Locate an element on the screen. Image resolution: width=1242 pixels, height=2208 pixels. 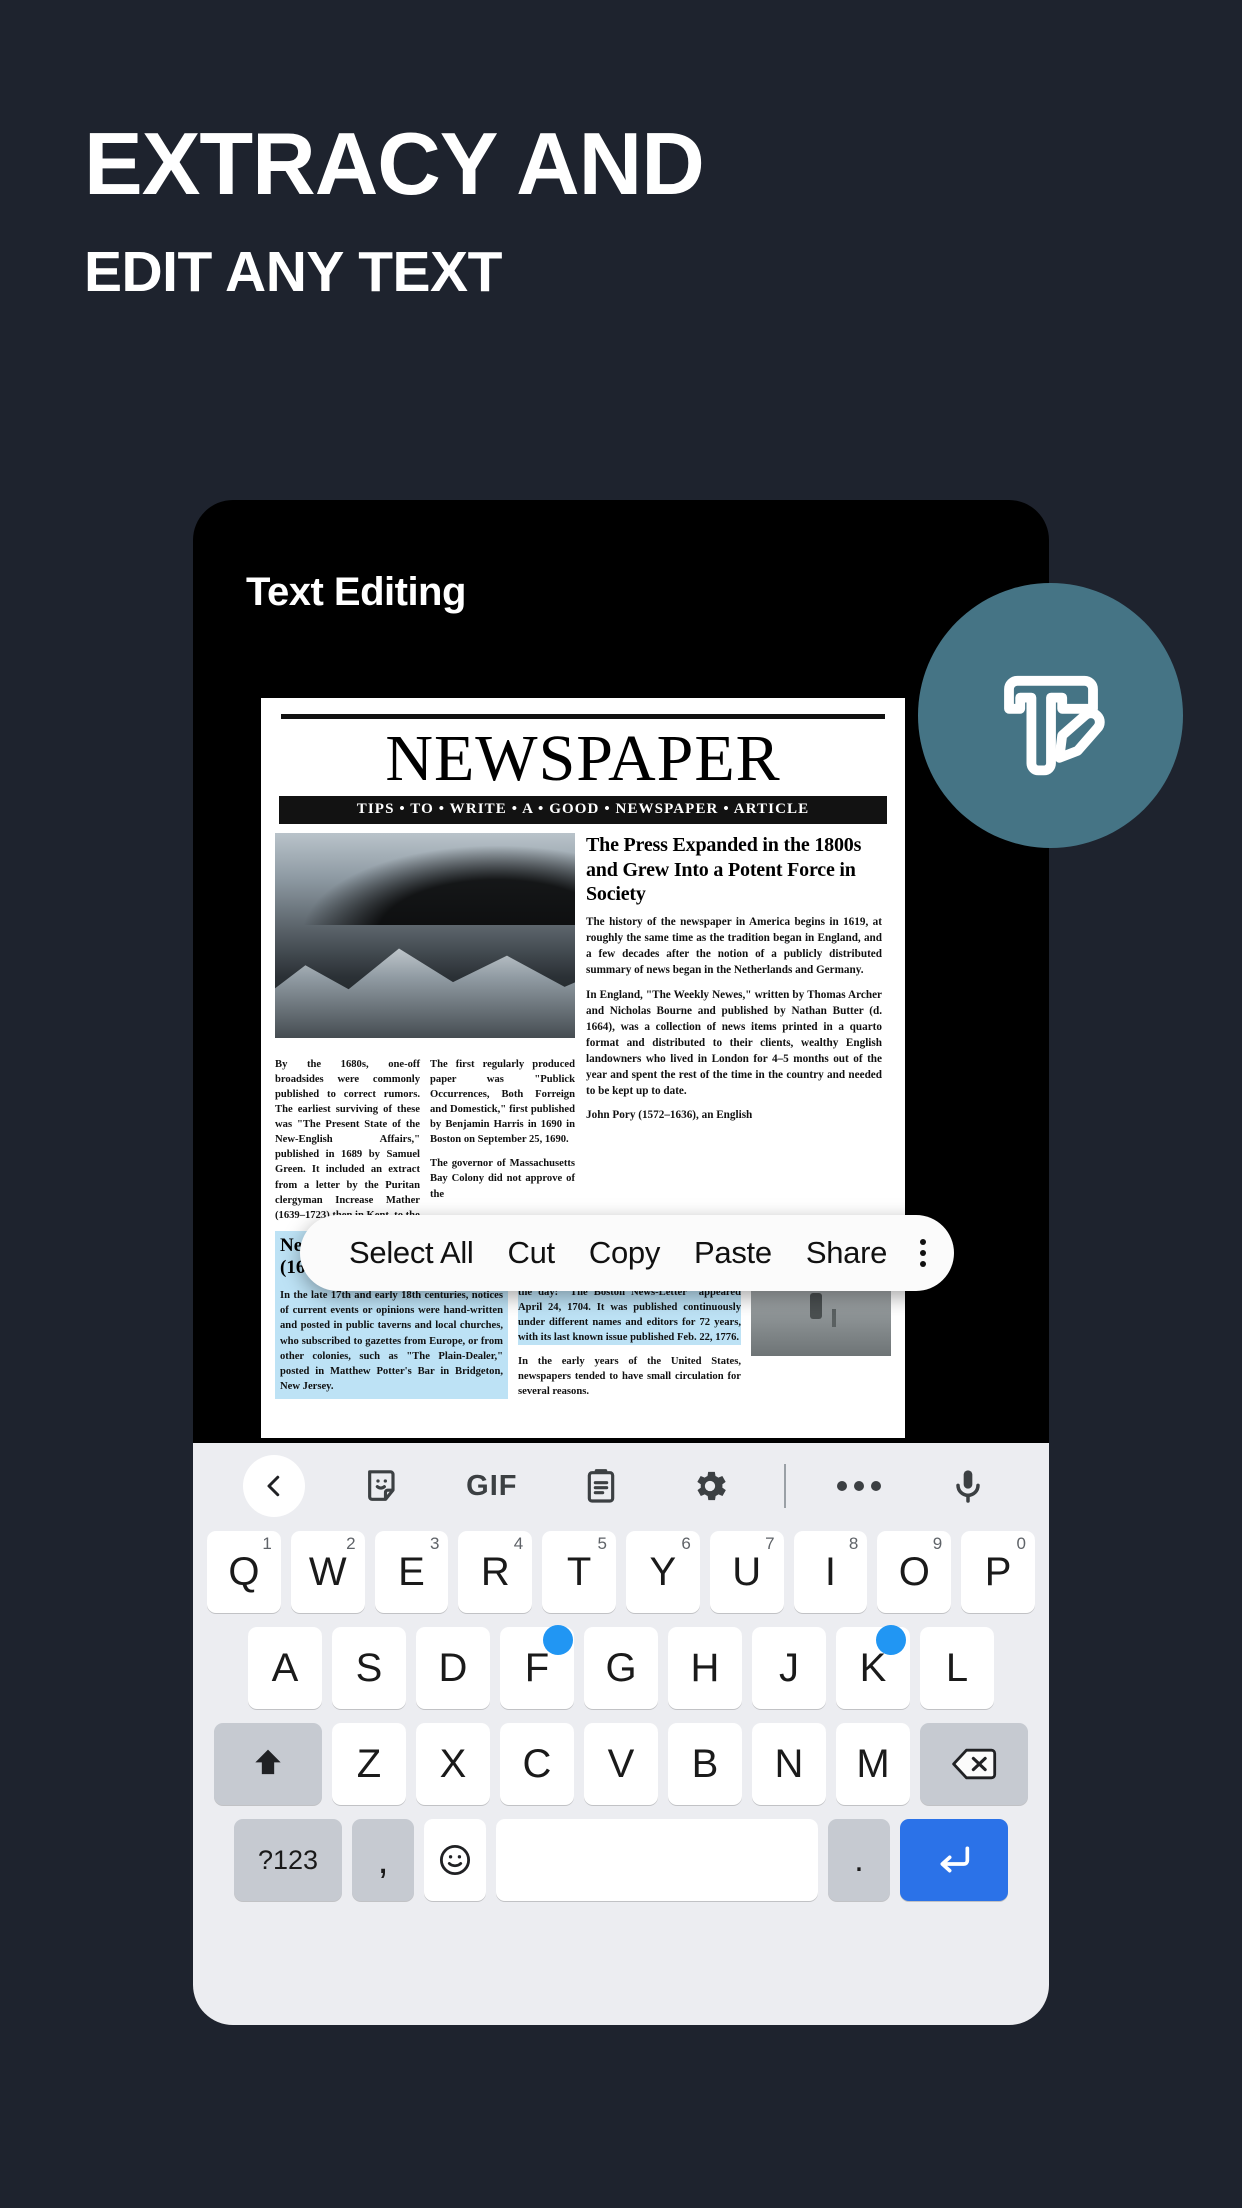
key-r: 4R is located at coordinates (495, 1572).